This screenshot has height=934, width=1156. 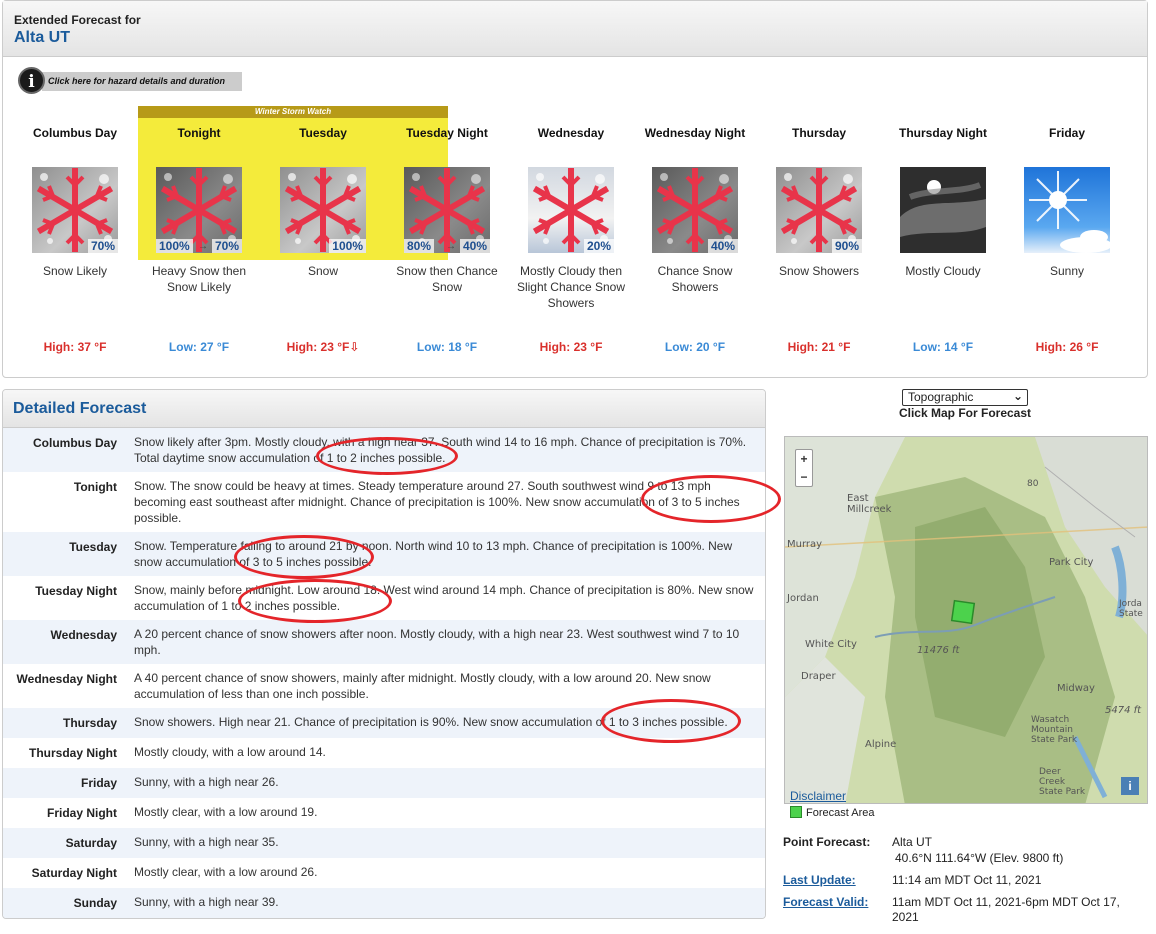 I want to click on zoom-control: + −, so click(x=804, y=468).